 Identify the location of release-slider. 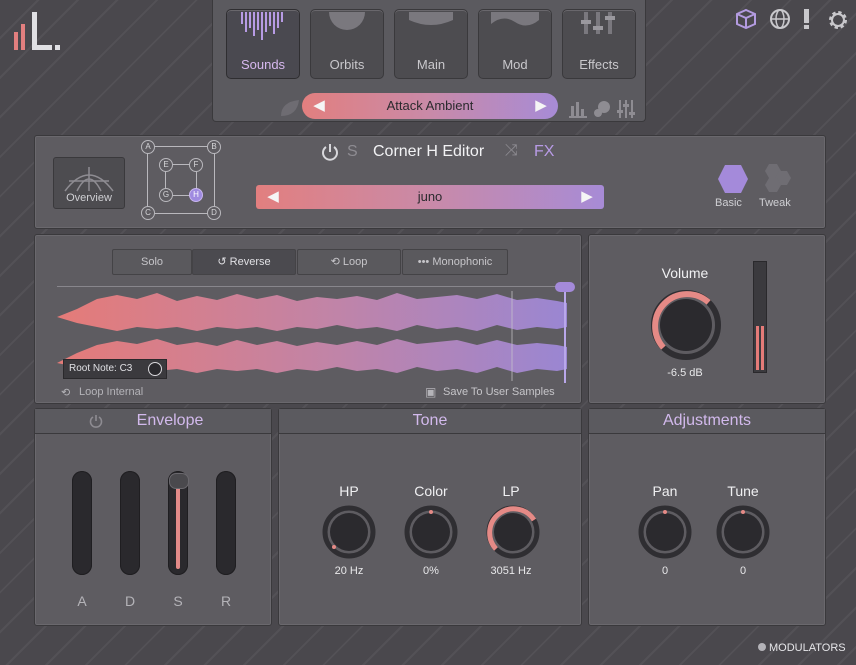
(226, 523).